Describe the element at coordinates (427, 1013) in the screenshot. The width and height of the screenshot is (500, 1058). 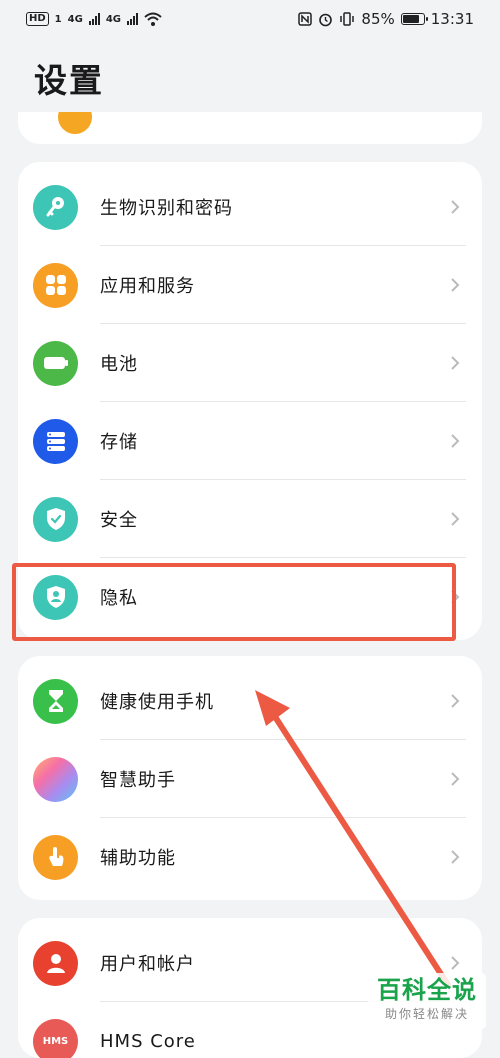
I see `watermark-sub-text: 助你轻松解决` at that location.